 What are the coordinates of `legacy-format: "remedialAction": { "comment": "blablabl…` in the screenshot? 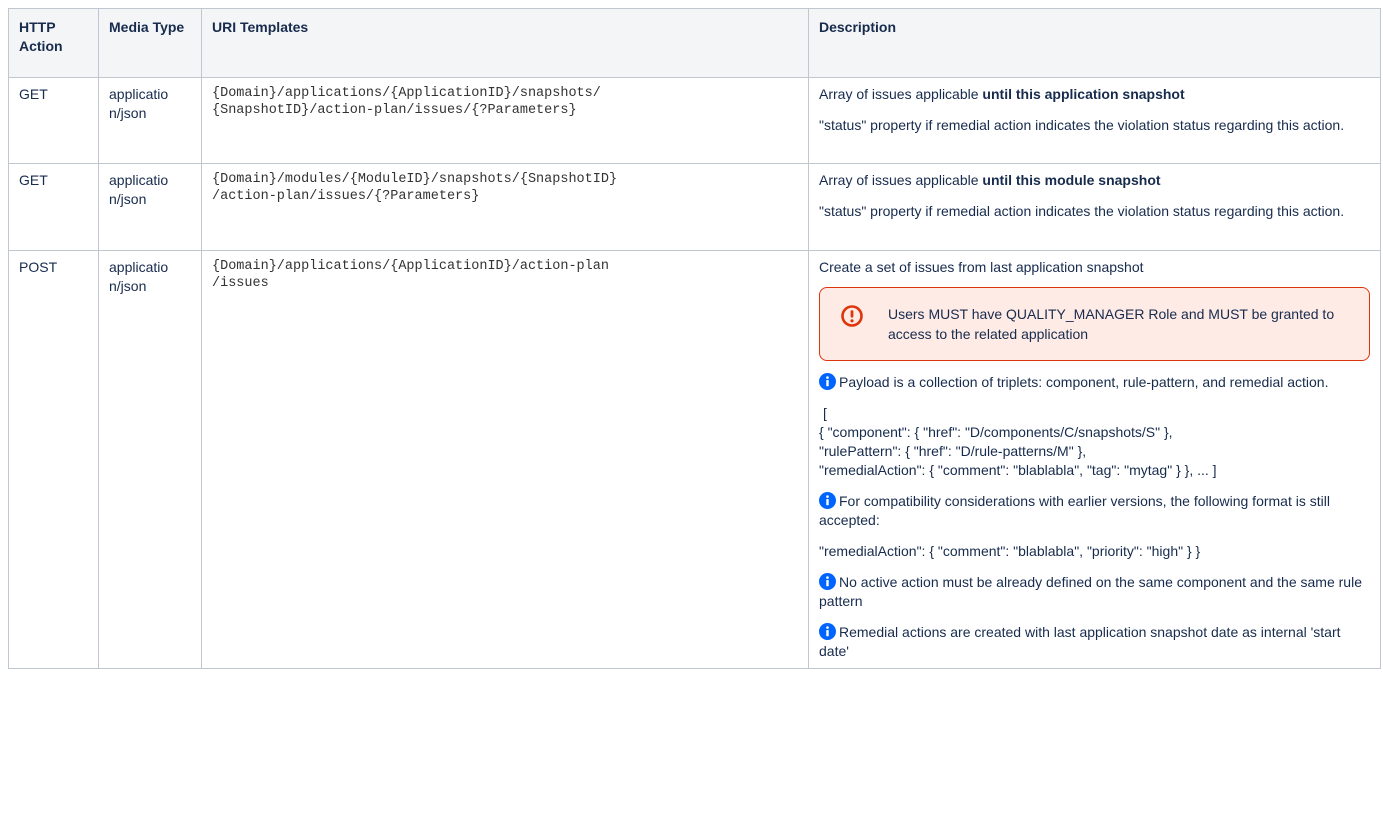 It's located at (1010, 551).